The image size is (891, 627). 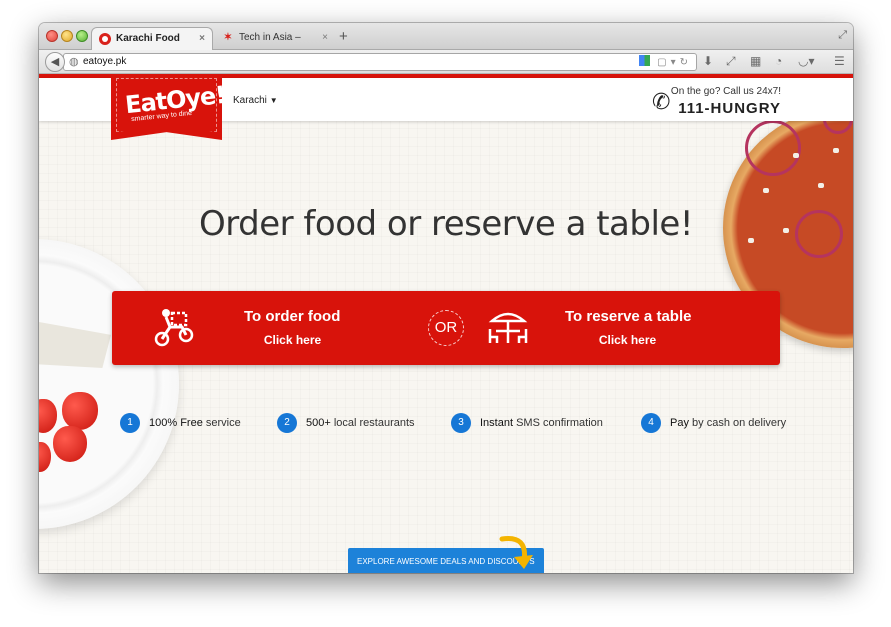 I want to click on pocket-icon: ▢, so click(x=663, y=62).